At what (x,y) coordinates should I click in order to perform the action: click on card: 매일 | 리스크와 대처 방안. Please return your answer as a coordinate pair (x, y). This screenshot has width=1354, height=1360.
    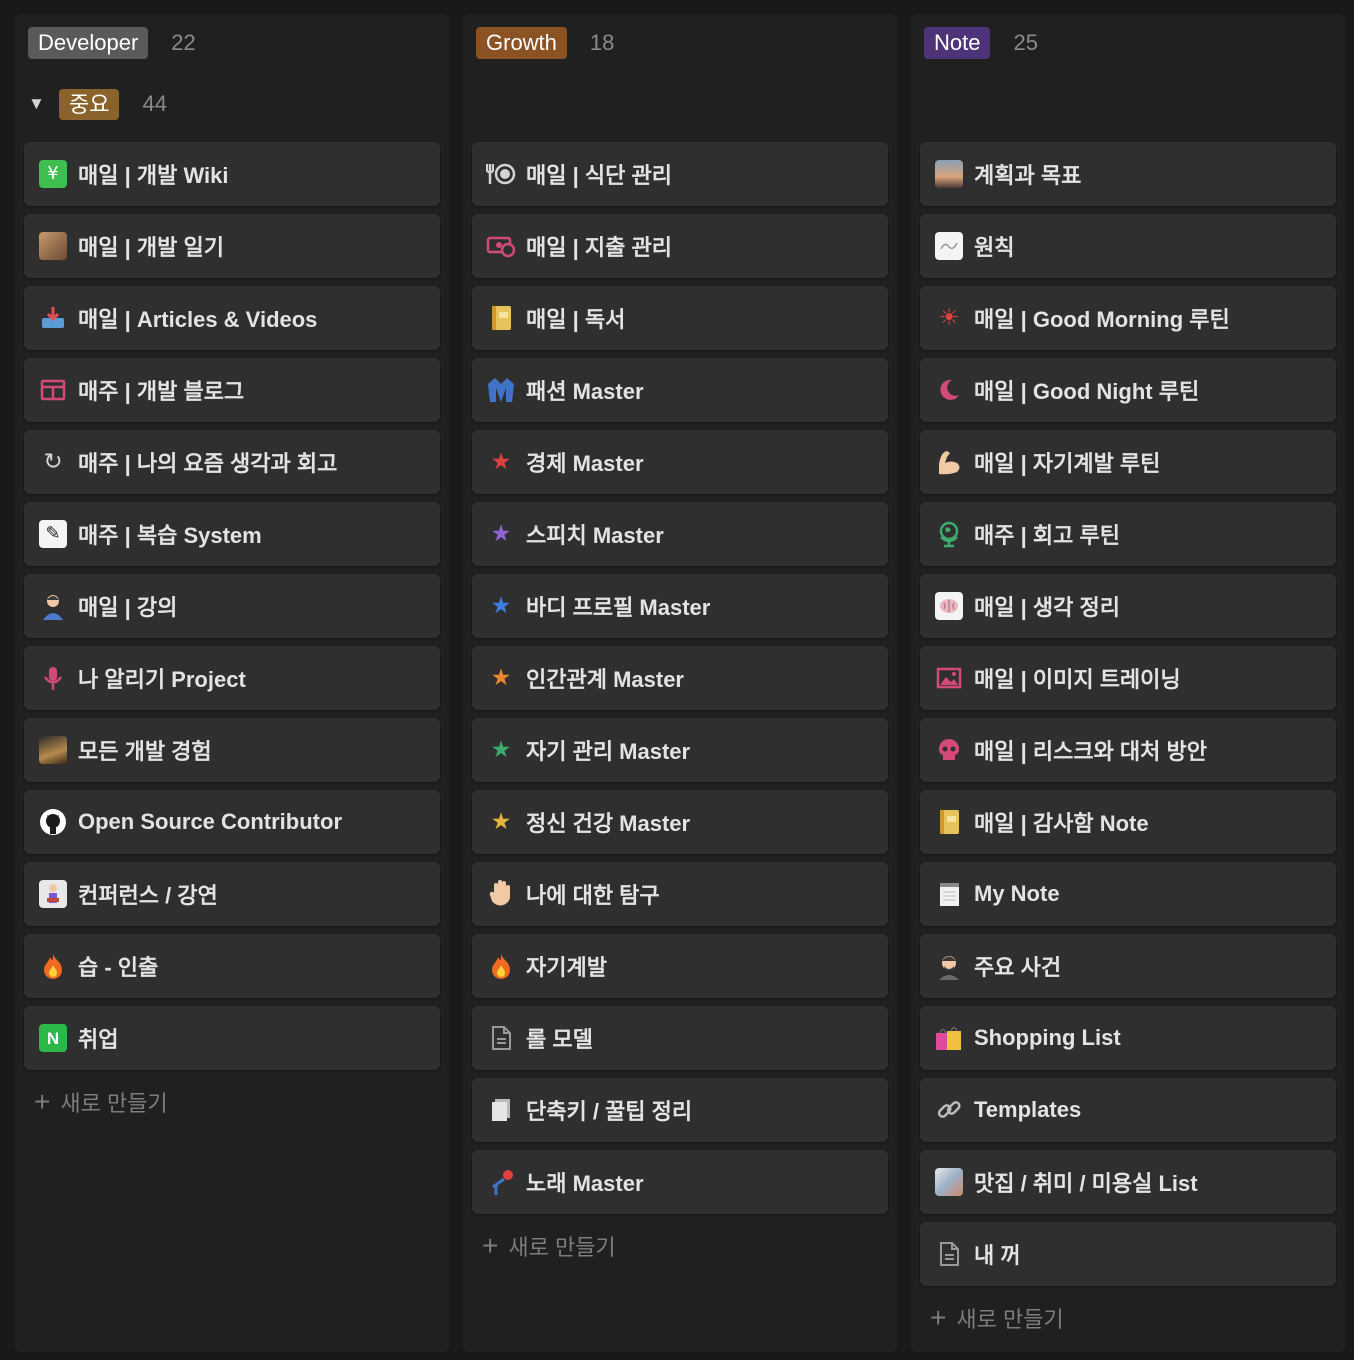
    Looking at the image, I should click on (1128, 750).